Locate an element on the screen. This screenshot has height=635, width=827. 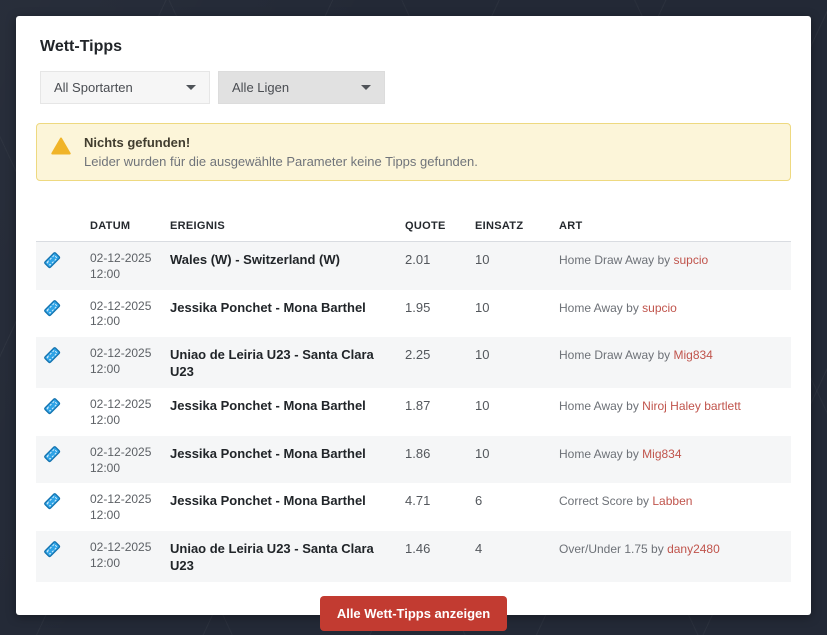
tipster-link: Niroj Haley bartlett is located at coordinates (691, 406).